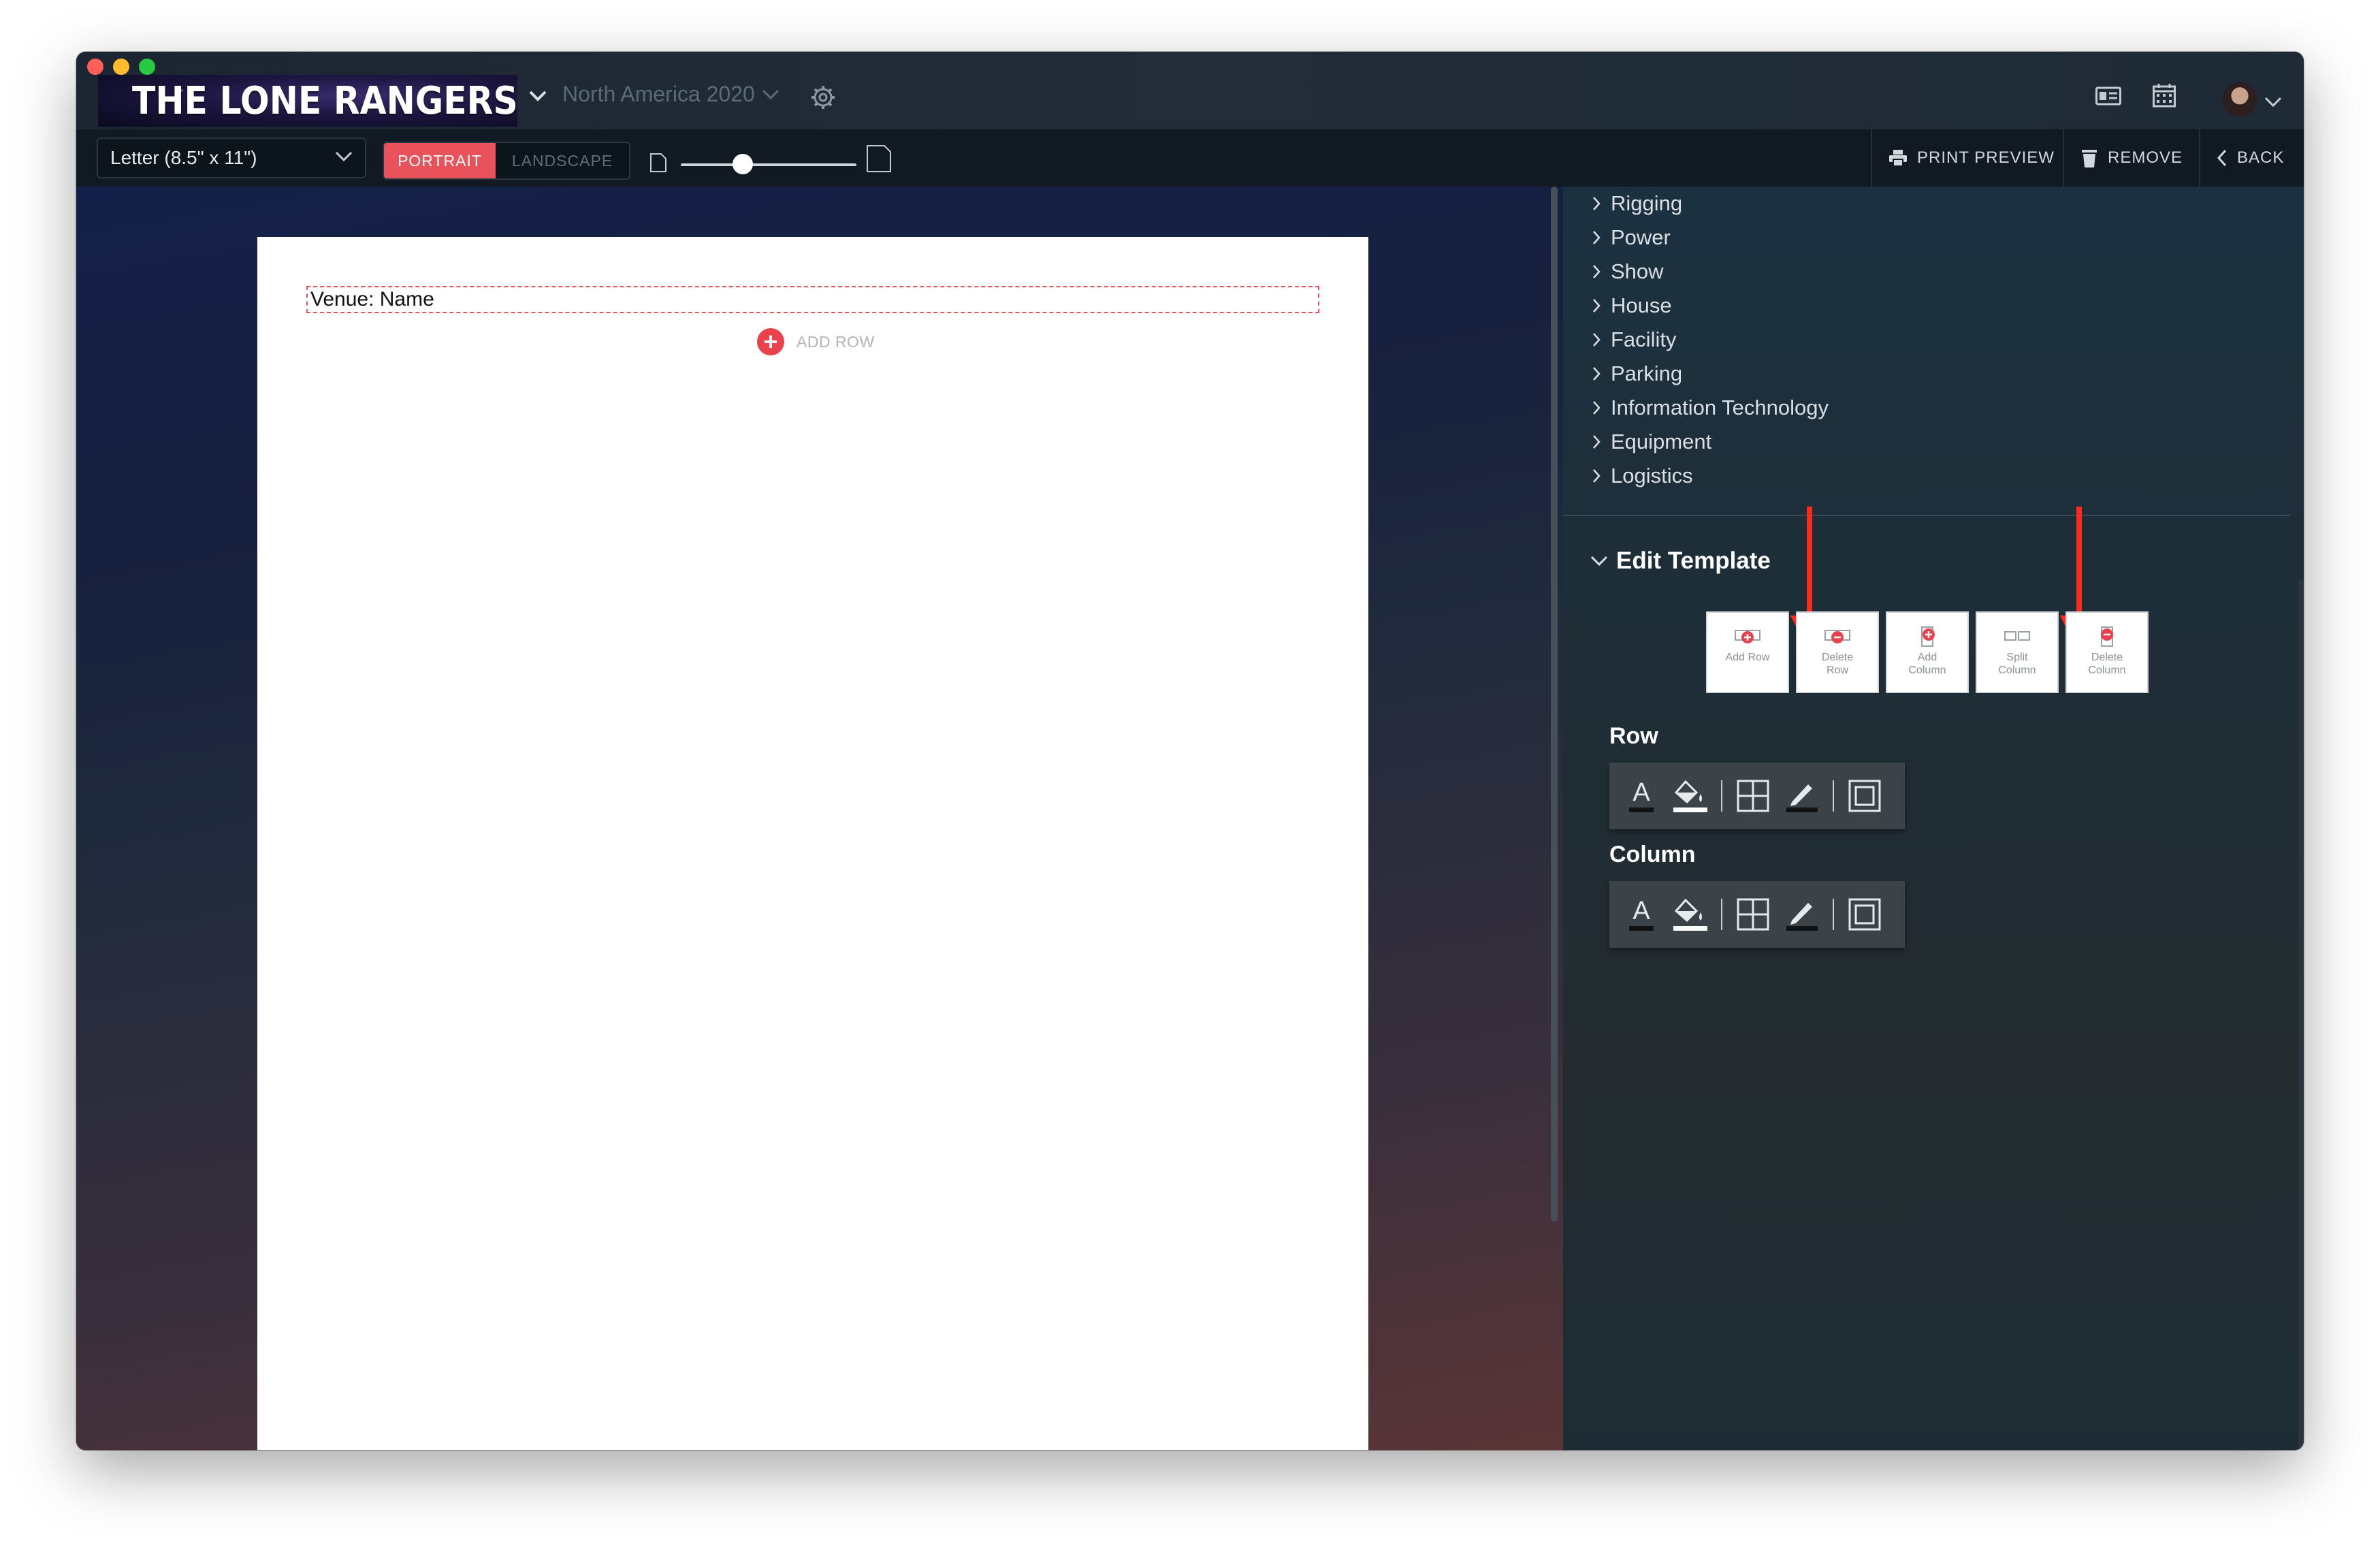 This screenshot has width=2380, height=1551. What do you see at coordinates (1641, 237) in the screenshot?
I see `category-label: Power` at bounding box center [1641, 237].